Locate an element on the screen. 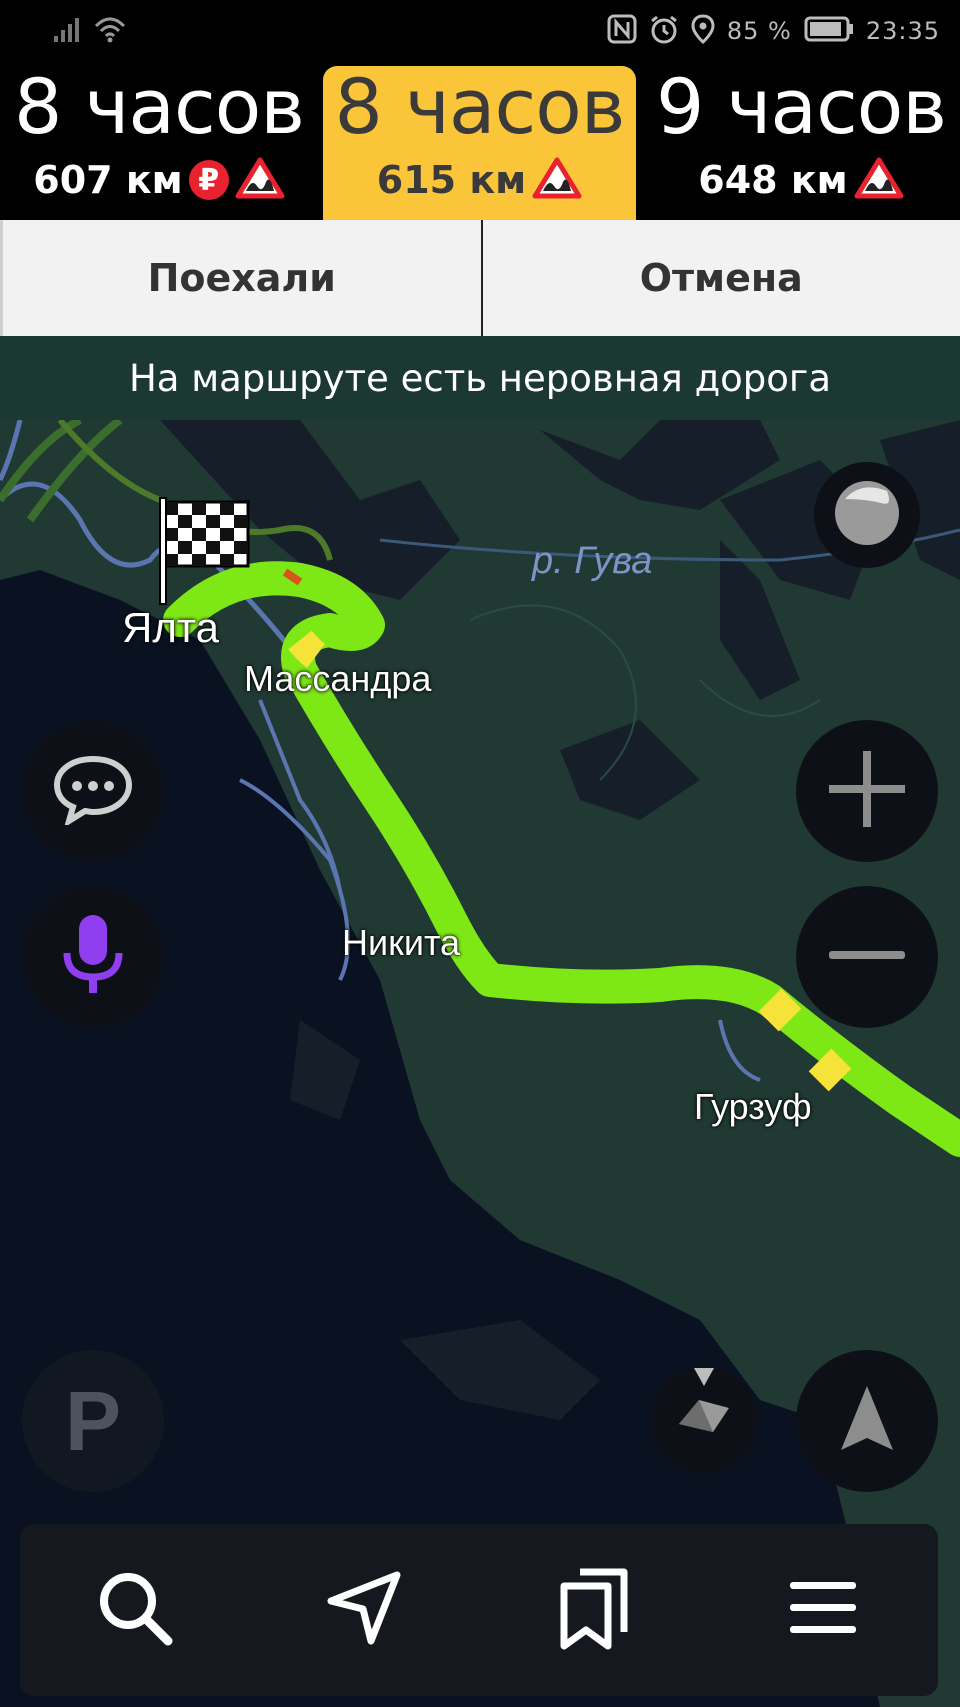 This screenshot has height=1707, width=960. menu-icon is located at coordinates (823, 1610).